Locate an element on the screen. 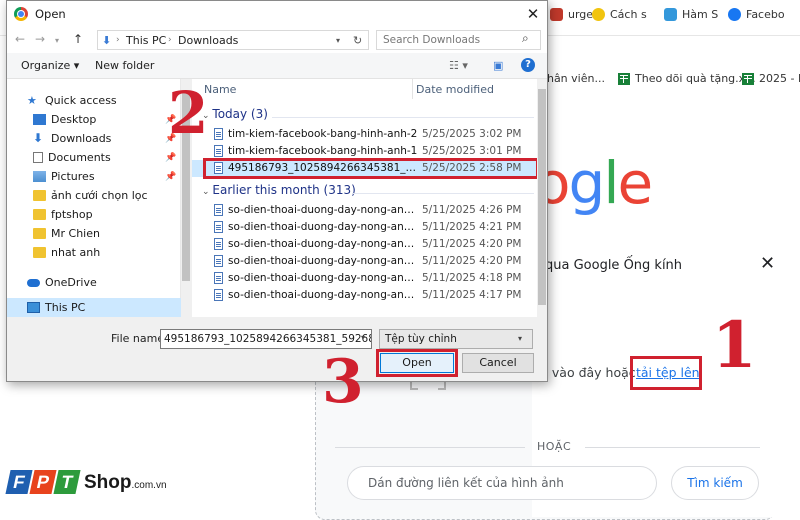 This screenshot has height=520, width=800. or-label: HOẶC is located at coordinates (554, 446).